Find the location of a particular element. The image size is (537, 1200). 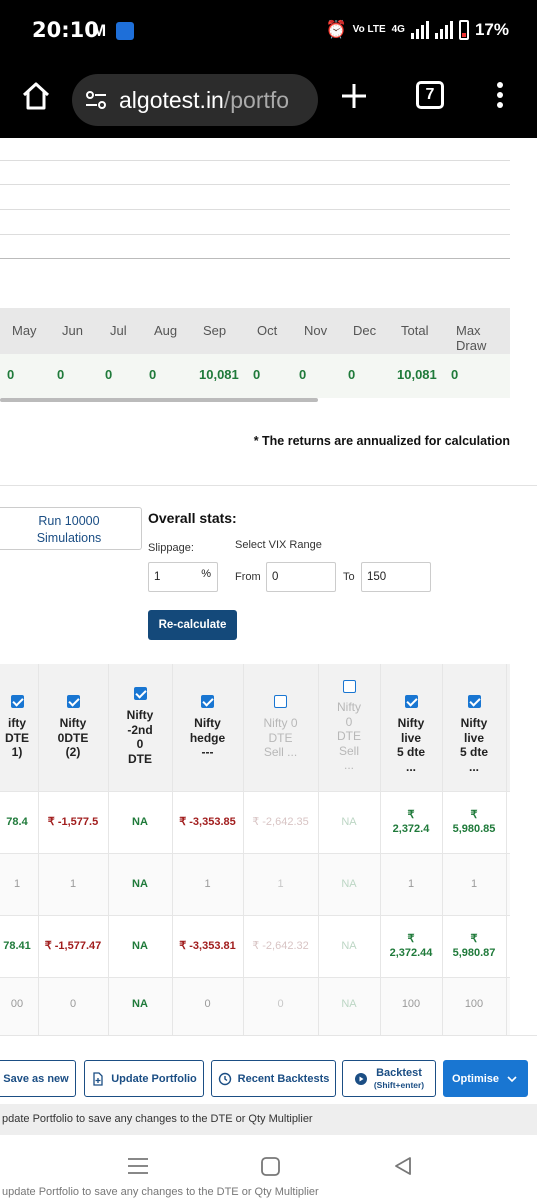

from-label: From is located at coordinates (248, 577).